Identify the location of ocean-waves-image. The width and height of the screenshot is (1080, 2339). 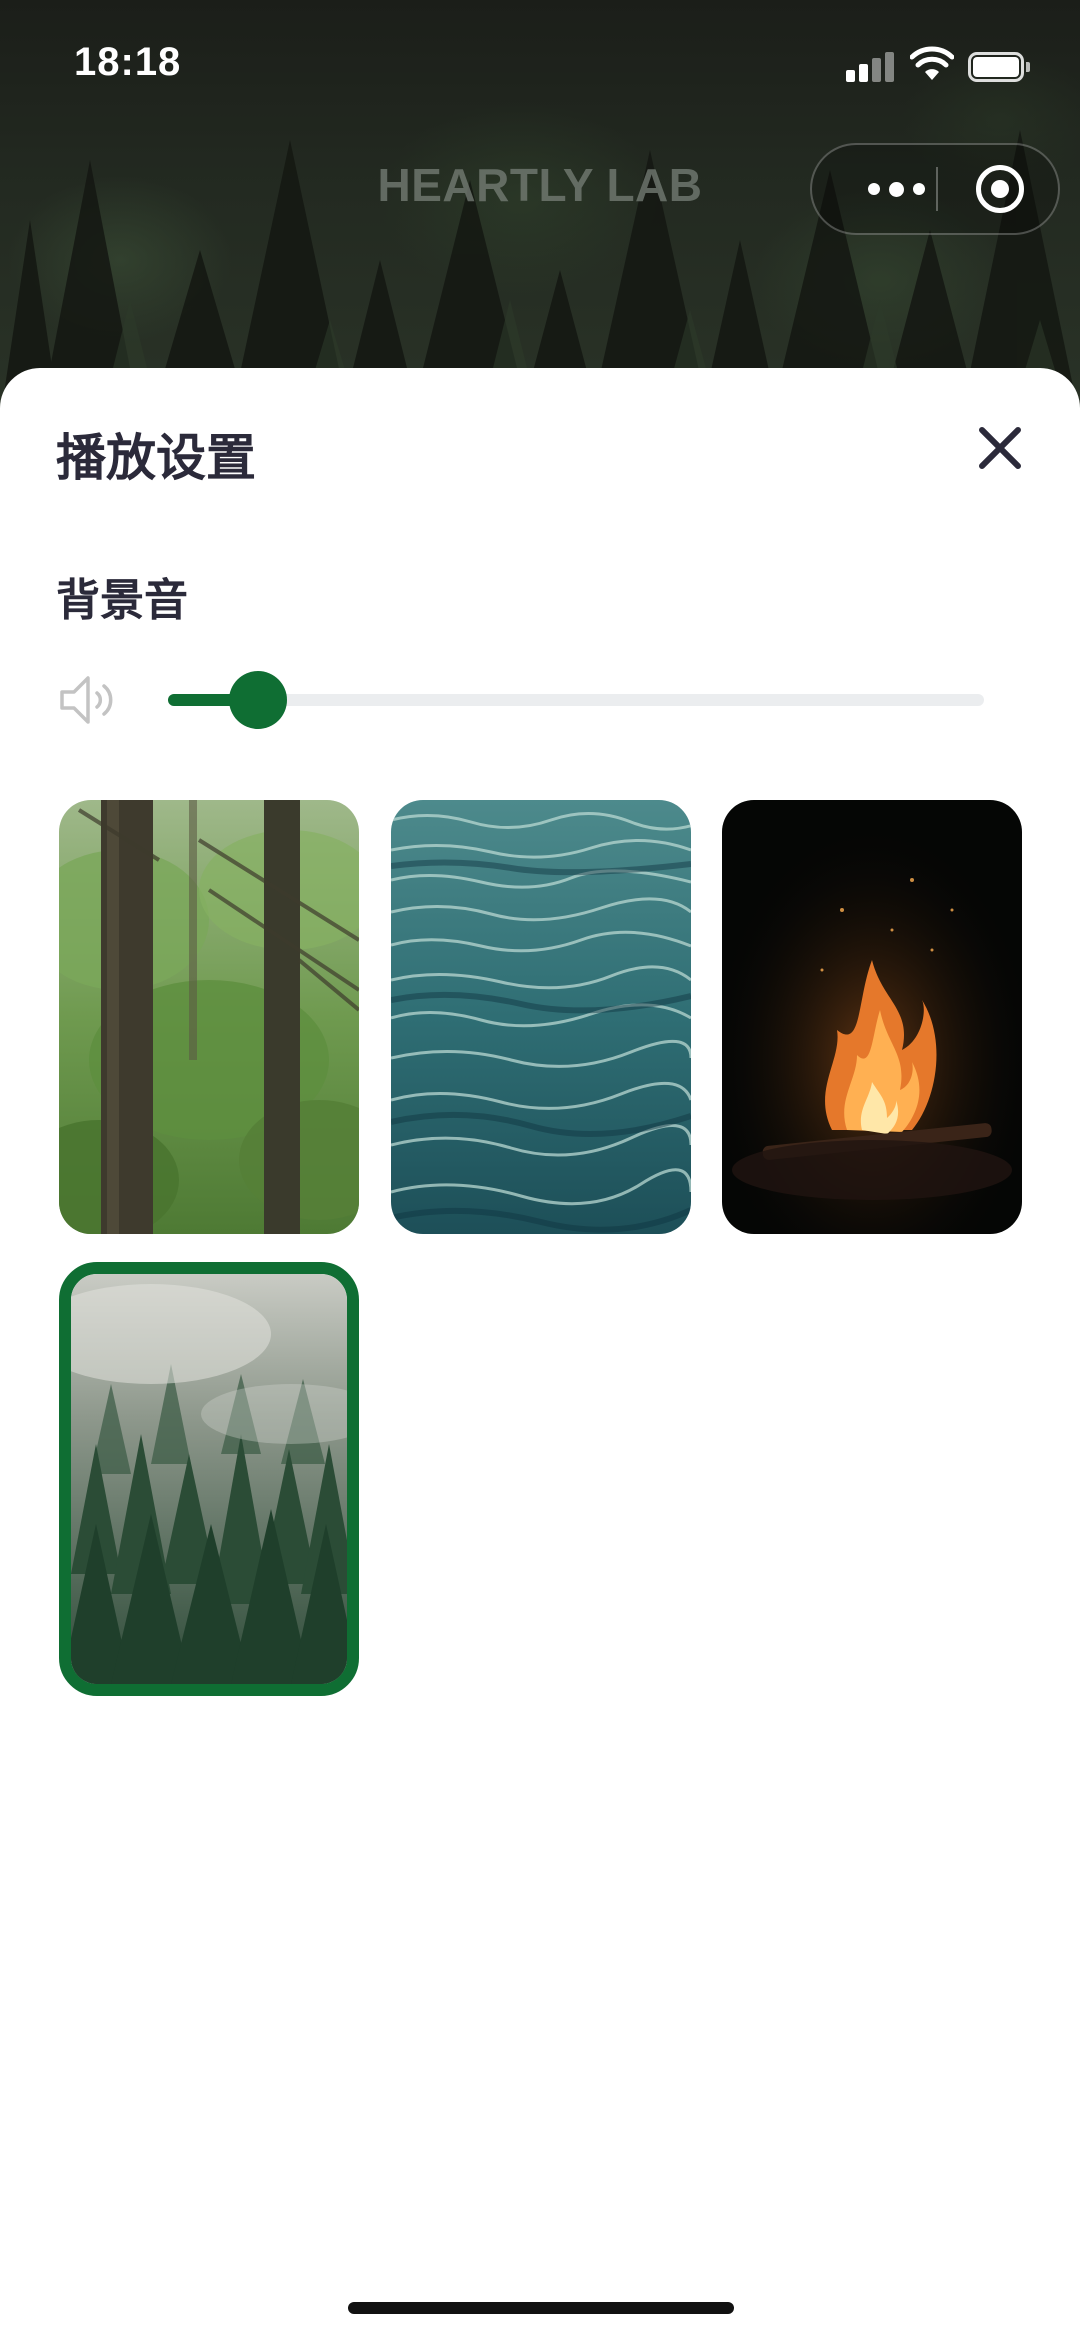
(541, 1017).